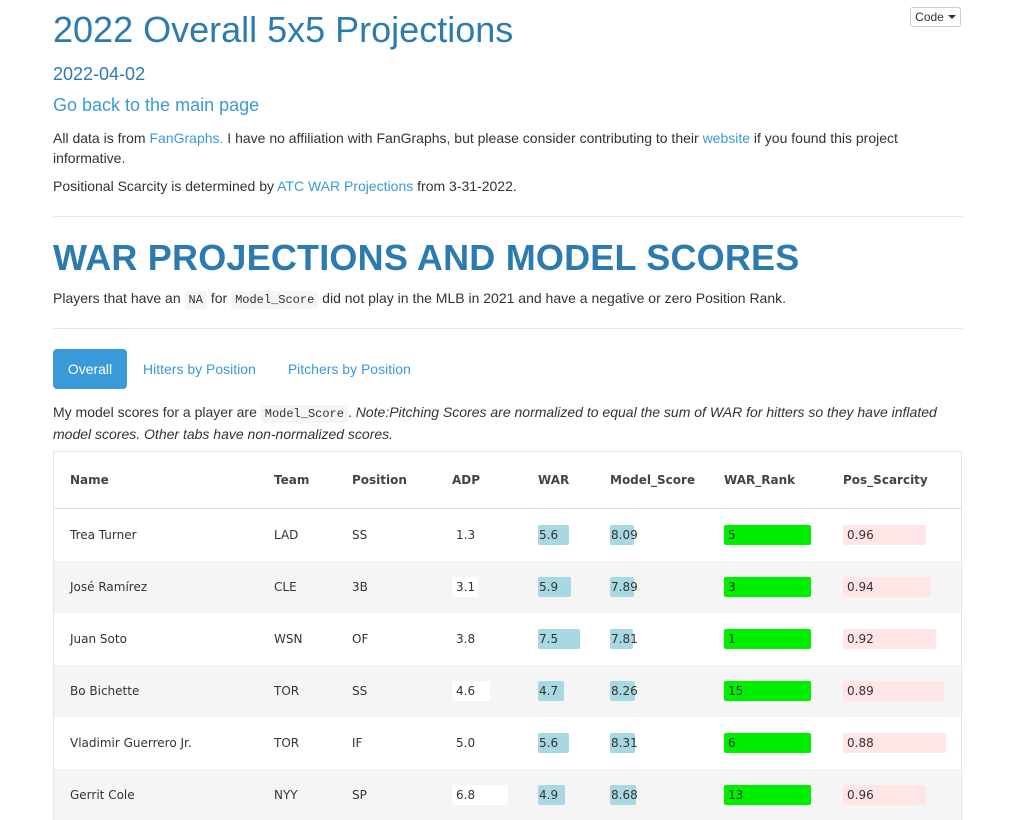 This screenshot has width=1021, height=820. What do you see at coordinates (574, 480) in the screenshot?
I see `column-header-war: WAR` at bounding box center [574, 480].